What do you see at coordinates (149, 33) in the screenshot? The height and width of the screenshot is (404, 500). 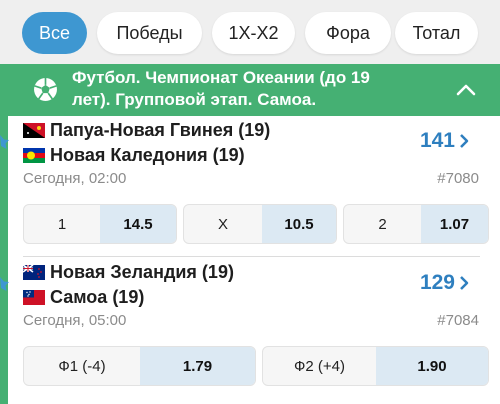 I see `tab-wins: Победы` at bounding box center [149, 33].